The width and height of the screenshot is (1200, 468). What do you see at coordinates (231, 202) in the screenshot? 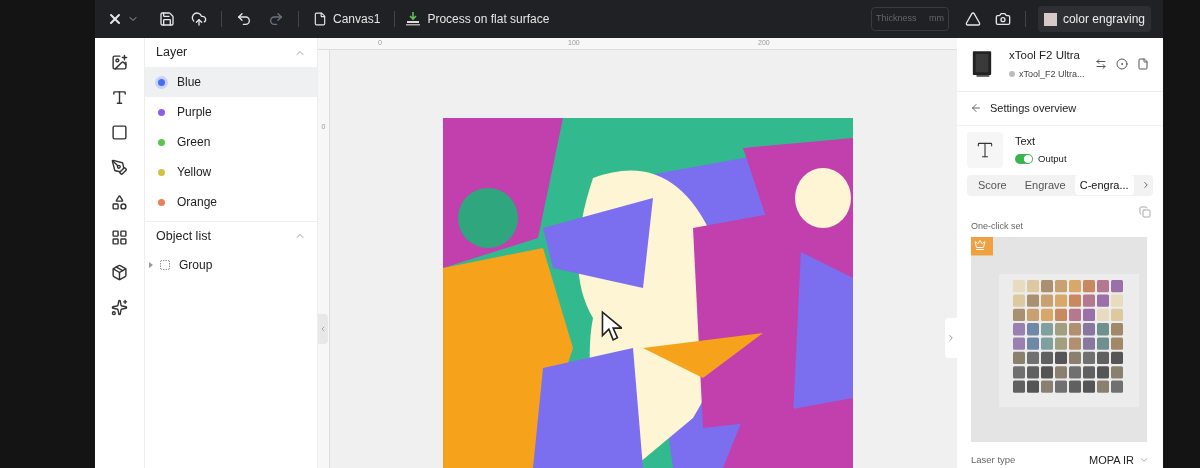
I see `layer-item: Orange` at bounding box center [231, 202].